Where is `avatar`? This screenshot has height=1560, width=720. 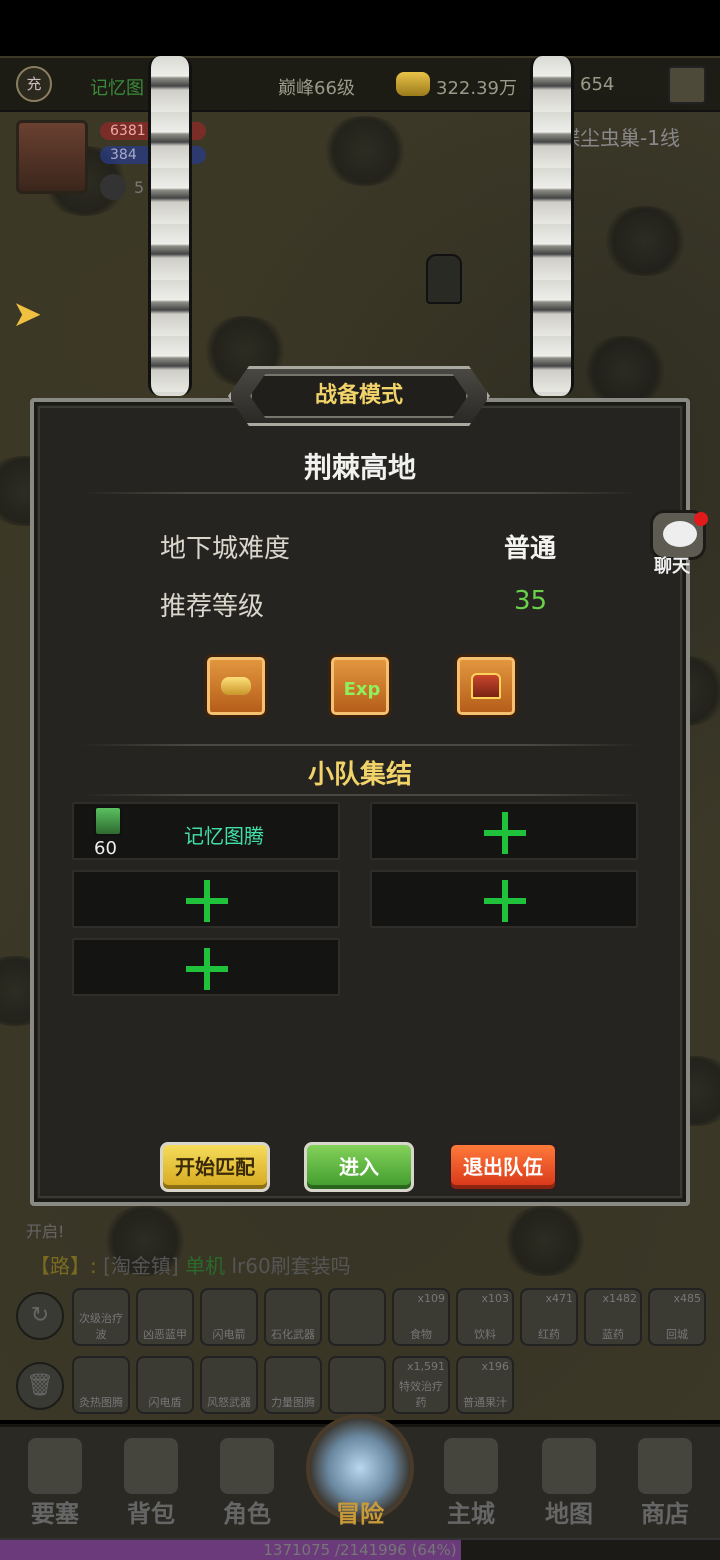
avatar is located at coordinates (52, 157).